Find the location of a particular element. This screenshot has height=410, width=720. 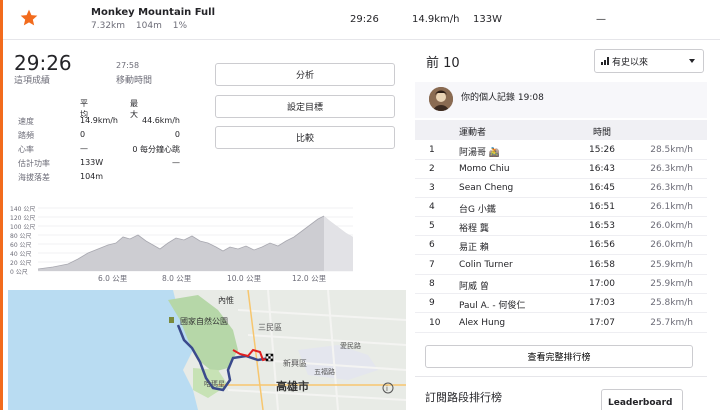

leaderboard-row: 2 Momo Chiu 16:43 26.3km/h is located at coordinates (561, 169).